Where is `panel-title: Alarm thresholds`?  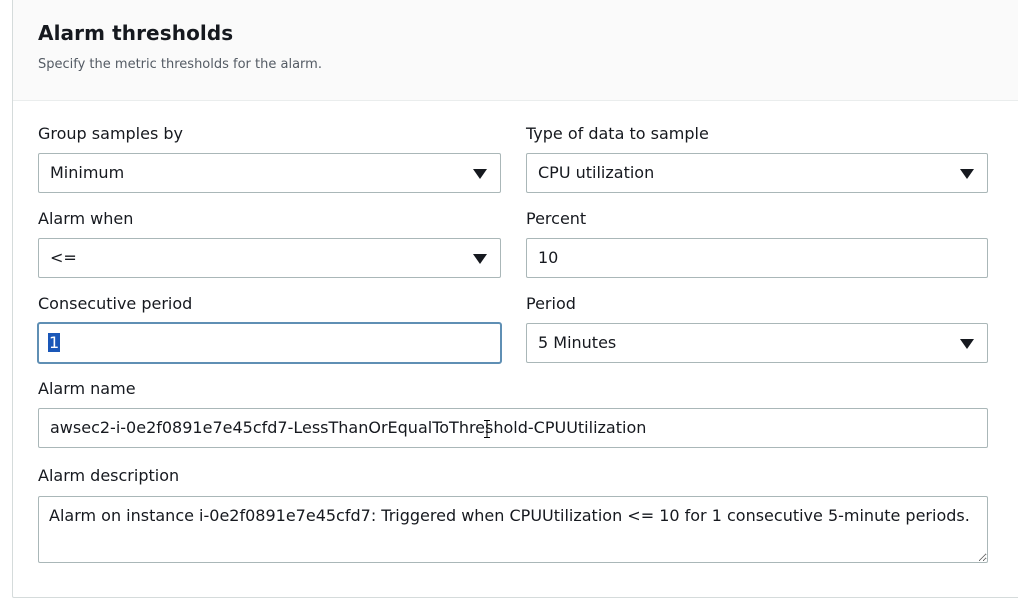
panel-title: Alarm thresholds is located at coordinates (136, 33).